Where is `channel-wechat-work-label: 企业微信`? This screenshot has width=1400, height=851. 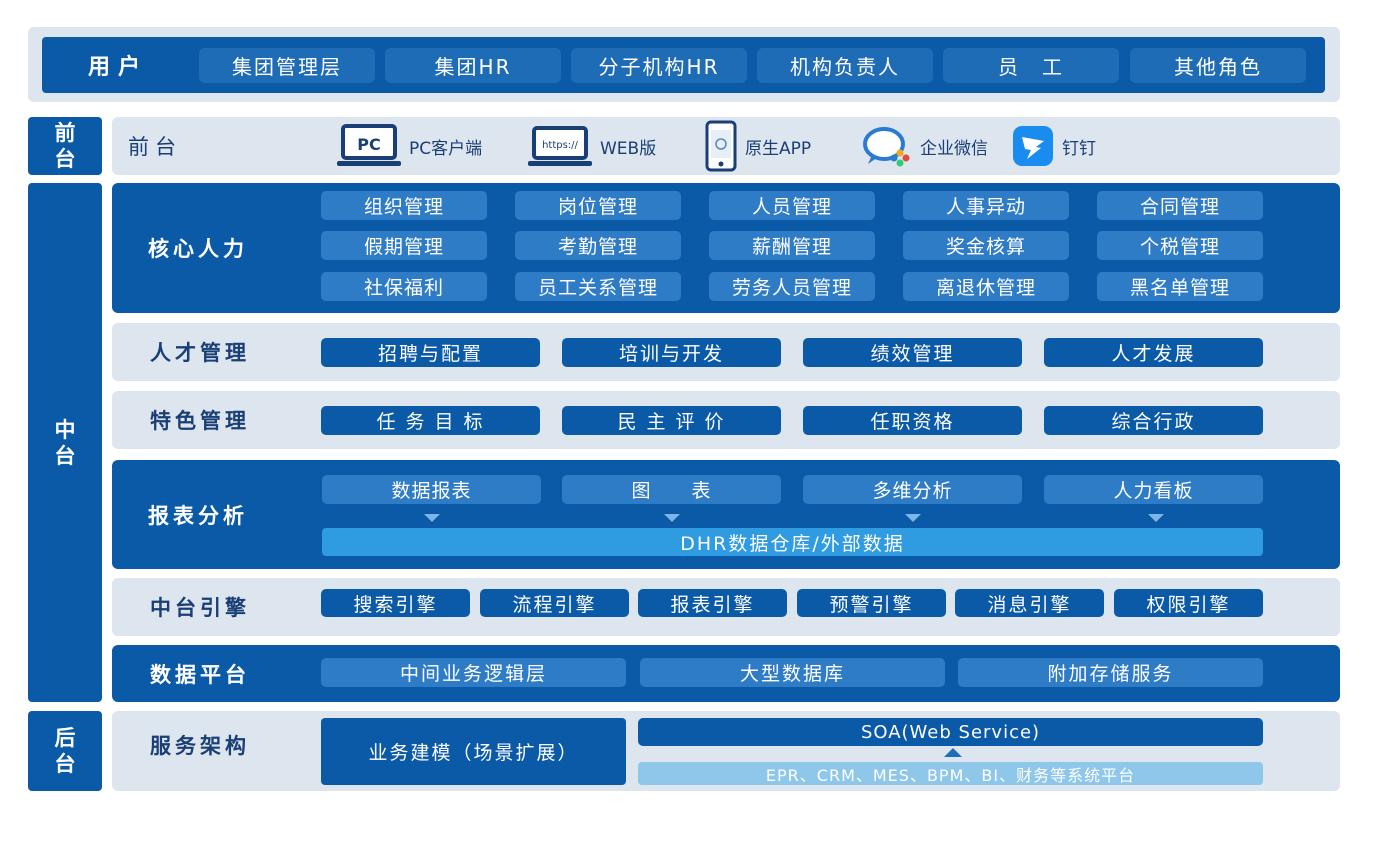 channel-wechat-work-label: 企业微信 is located at coordinates (954, 148).